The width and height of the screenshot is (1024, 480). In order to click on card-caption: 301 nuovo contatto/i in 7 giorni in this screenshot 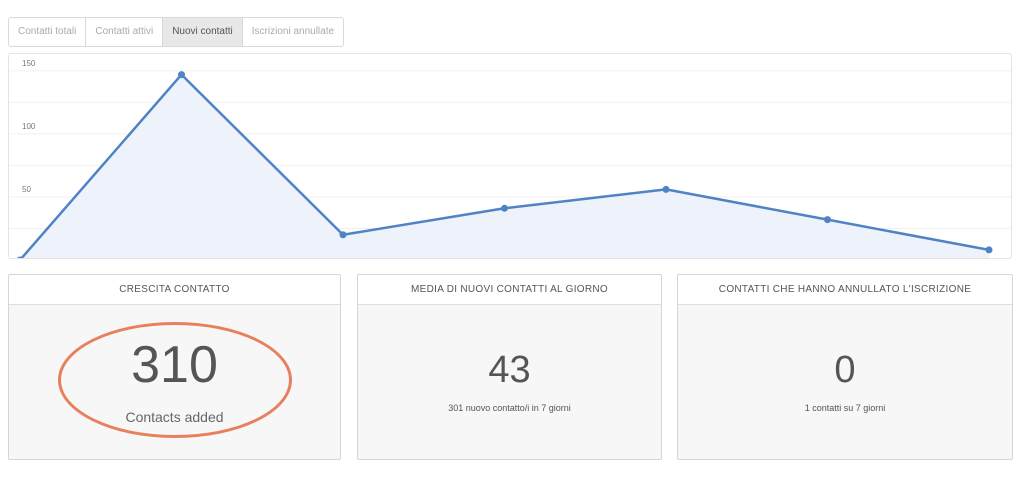, I will do `click(509, 408)`.